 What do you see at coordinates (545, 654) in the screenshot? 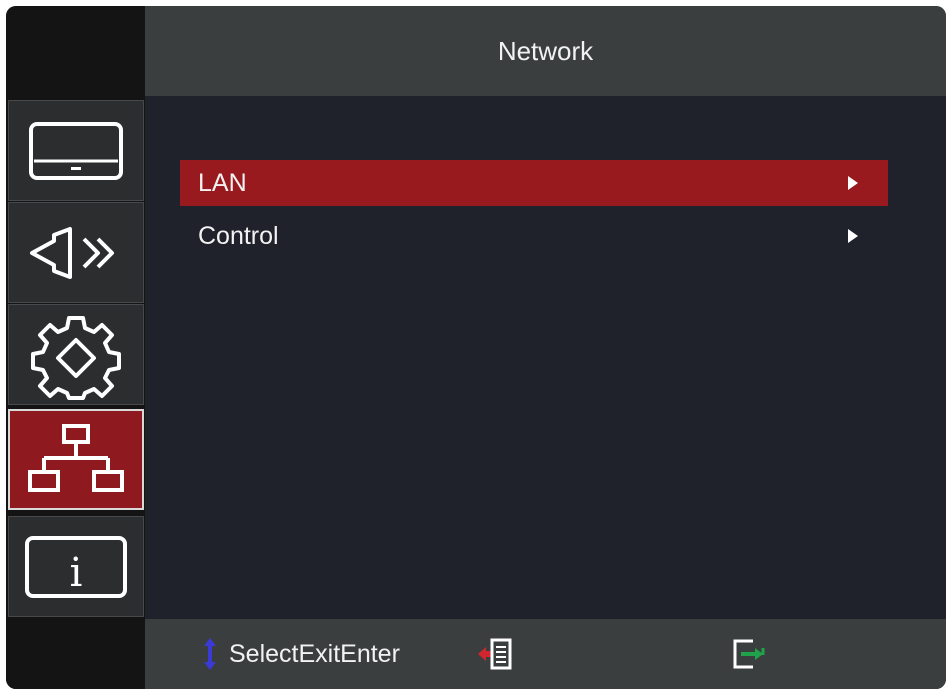
I see `key-hint-bar: SelectExitEnter` at bounding box center [545, 654].